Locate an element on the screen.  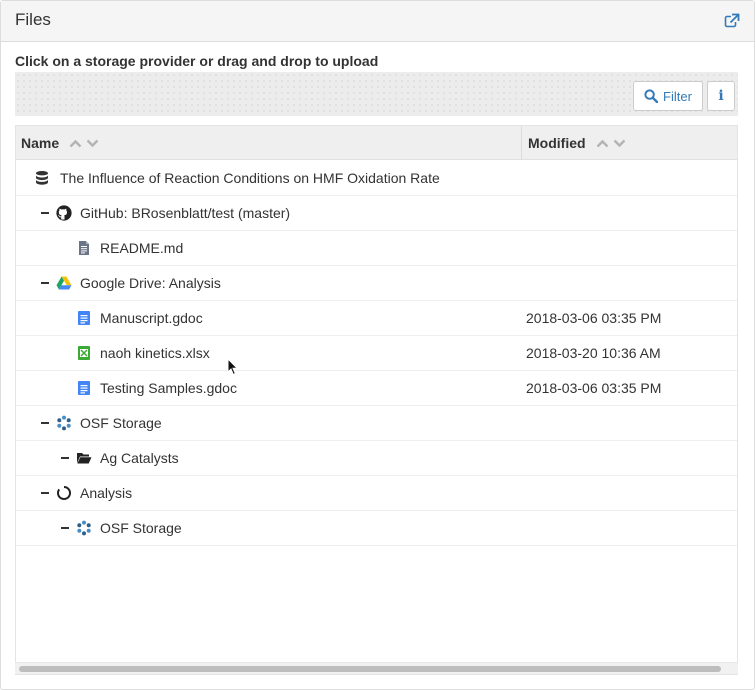
filter-label: Filter is located at coordinates (677, 96).